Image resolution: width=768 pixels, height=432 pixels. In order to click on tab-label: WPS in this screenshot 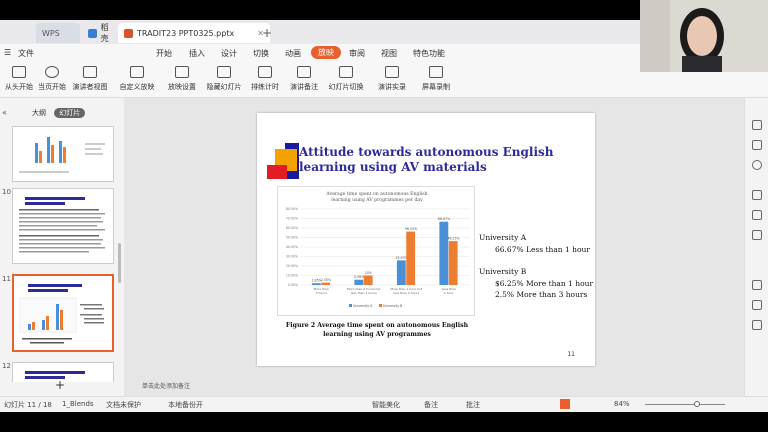, I will do `click(51, 33)`.